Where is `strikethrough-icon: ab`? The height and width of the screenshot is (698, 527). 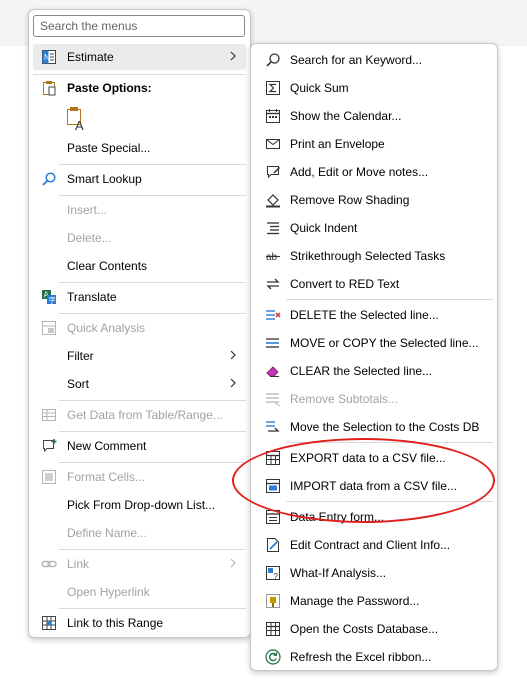 strikethrough-icon: ab is located at coordinates (273, 256).